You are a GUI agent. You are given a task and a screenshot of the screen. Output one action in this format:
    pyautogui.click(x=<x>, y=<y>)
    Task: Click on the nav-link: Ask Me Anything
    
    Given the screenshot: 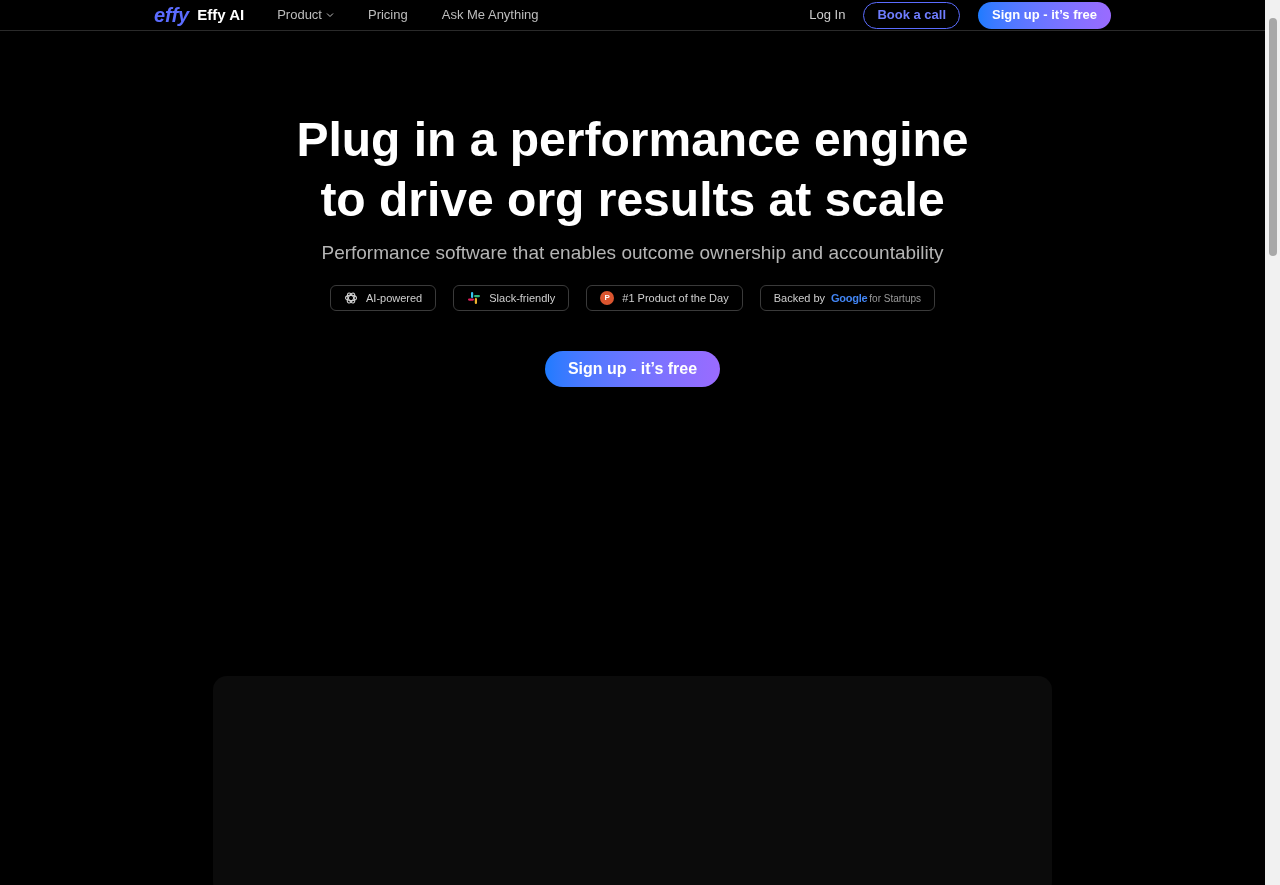 What is the action you would take?
    pyautogui.click(x=490, y=15)
    